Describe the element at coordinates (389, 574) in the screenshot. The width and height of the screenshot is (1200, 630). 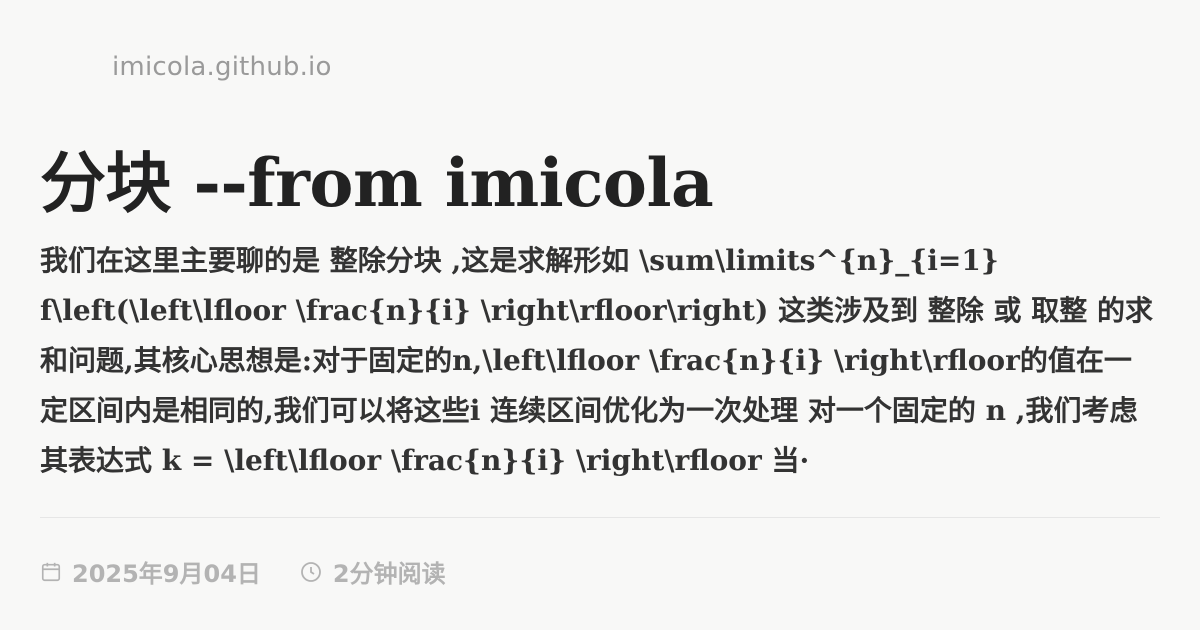
I see `post-read-time-label: 2分钟阅读` at that location.